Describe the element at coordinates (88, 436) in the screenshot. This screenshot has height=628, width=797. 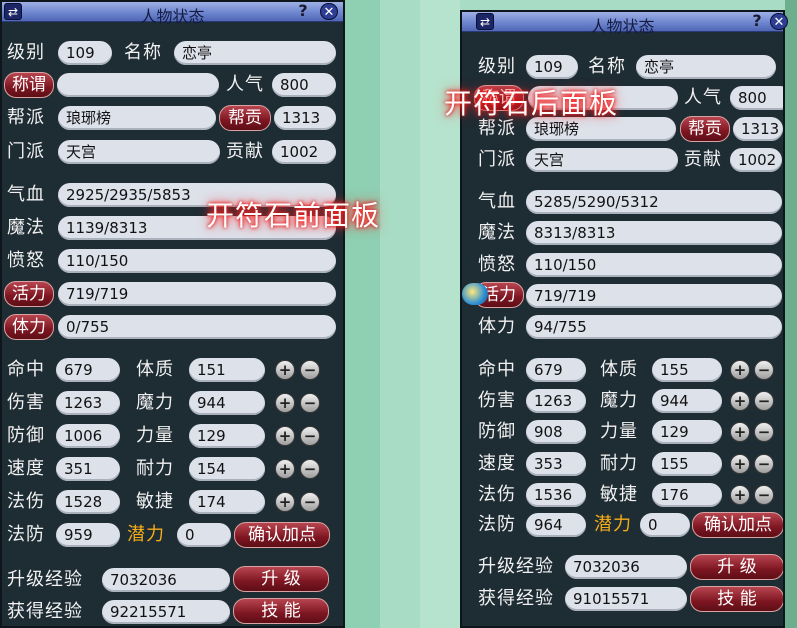
I see `defense-value: 1006` at that location.